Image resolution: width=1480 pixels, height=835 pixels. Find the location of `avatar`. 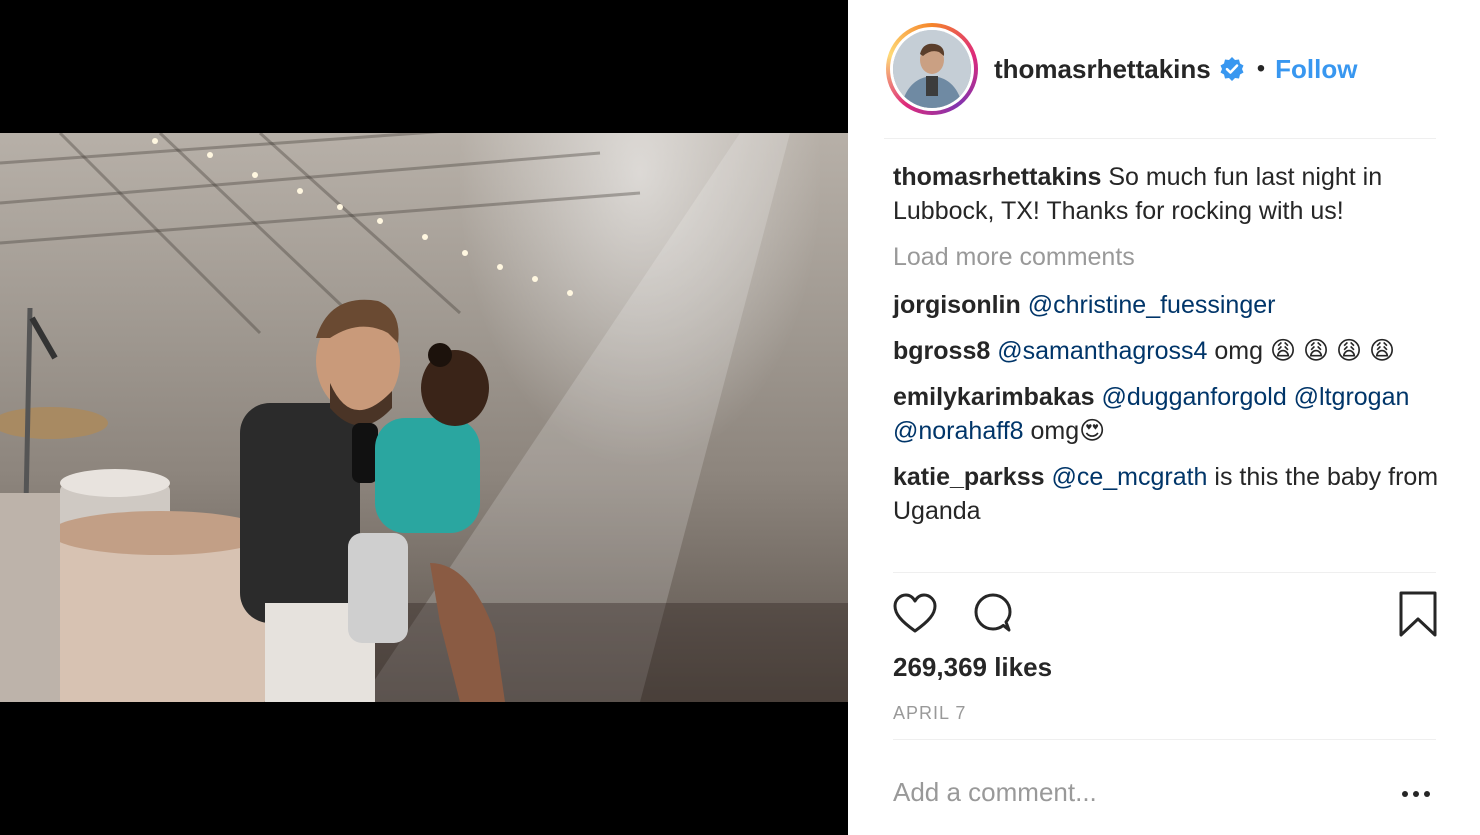

avatar is located at coordinates (932, 69).